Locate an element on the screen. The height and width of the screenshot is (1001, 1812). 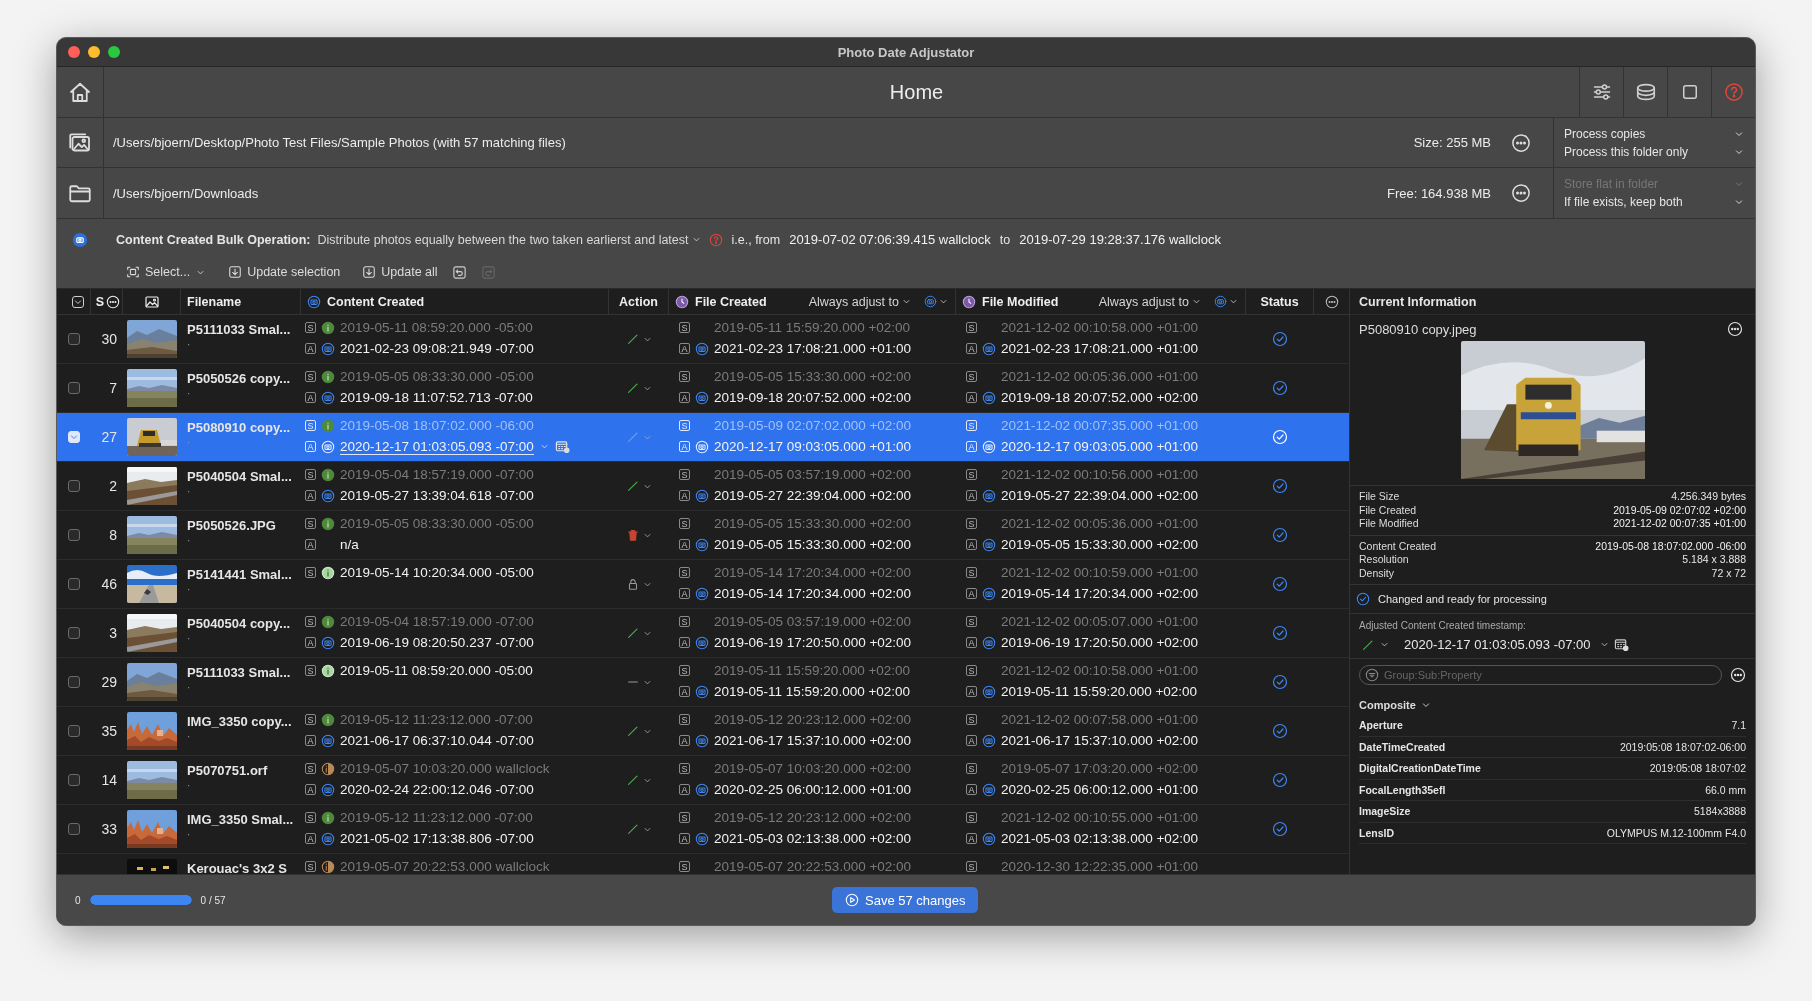
info-label: File Created is located at coordinates (1388, 509).